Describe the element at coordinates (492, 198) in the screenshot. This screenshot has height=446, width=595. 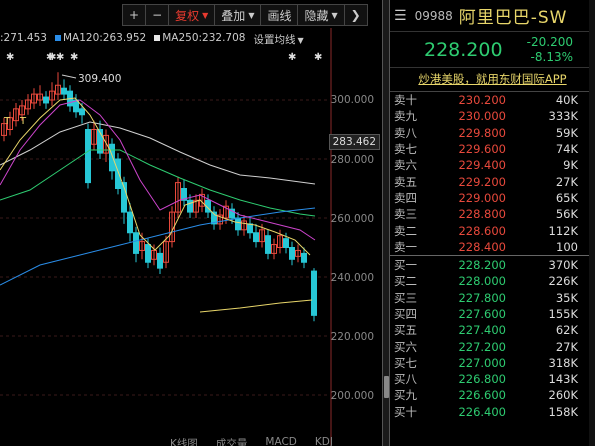
I see `order-book-row: 卖四 229.000 65K` at that location.